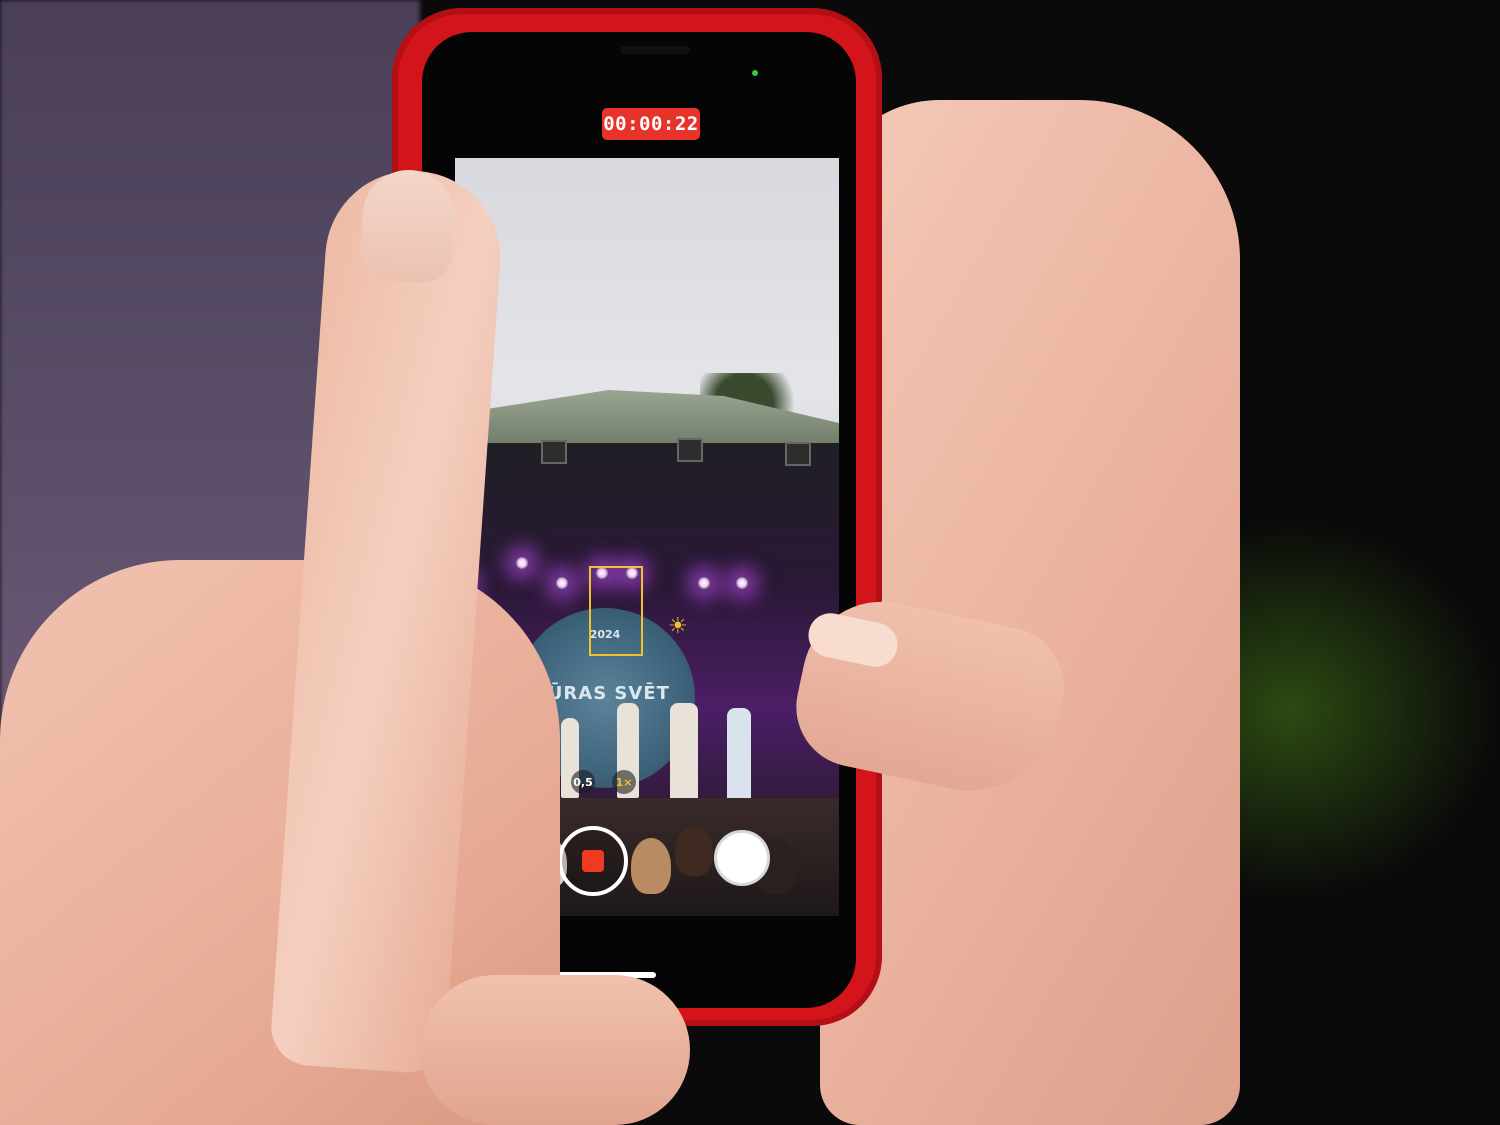 This screenshot has height=1125, width=1500. What do you see at coordinates (755, 73) in the screenshot?
I see `camera-indicator-dot` at bounding box center [755, 73].